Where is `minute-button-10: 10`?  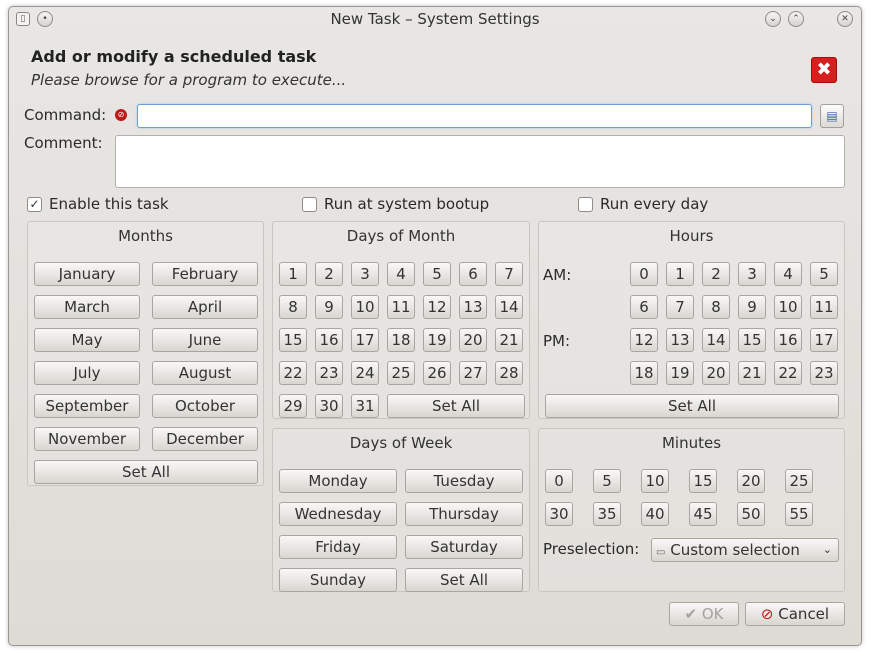
minute-button-10: 10 is located at coordinates (655, 481).